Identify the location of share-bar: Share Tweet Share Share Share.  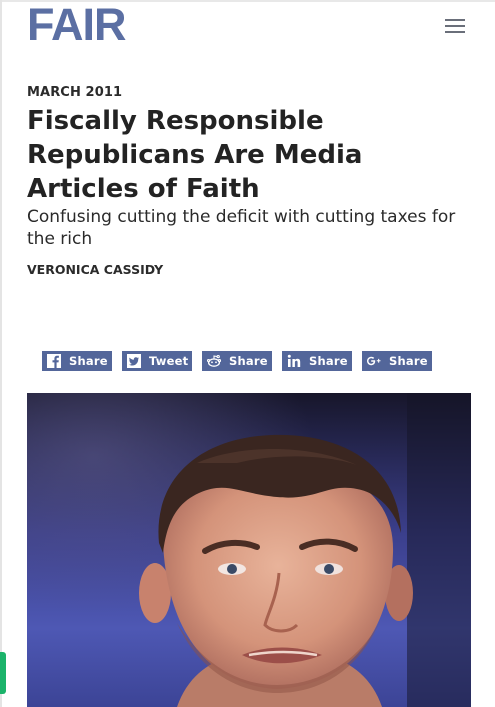
(237, 361).